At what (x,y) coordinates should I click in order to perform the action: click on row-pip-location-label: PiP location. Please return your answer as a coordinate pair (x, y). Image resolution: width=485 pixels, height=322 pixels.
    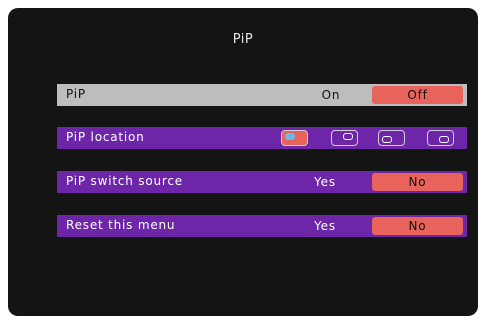
    Looking at the image, I should click on (105, 137).